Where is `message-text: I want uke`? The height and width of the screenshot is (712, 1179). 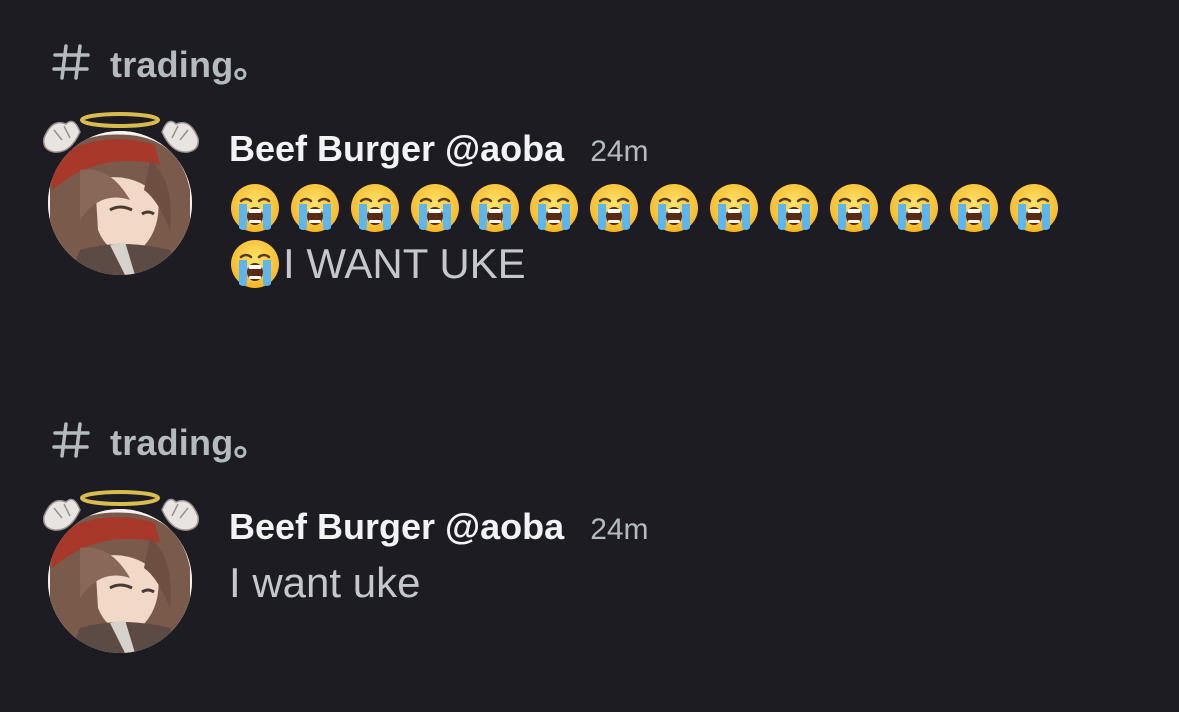
message-text: I want uke is located at coordinates (325, 582).